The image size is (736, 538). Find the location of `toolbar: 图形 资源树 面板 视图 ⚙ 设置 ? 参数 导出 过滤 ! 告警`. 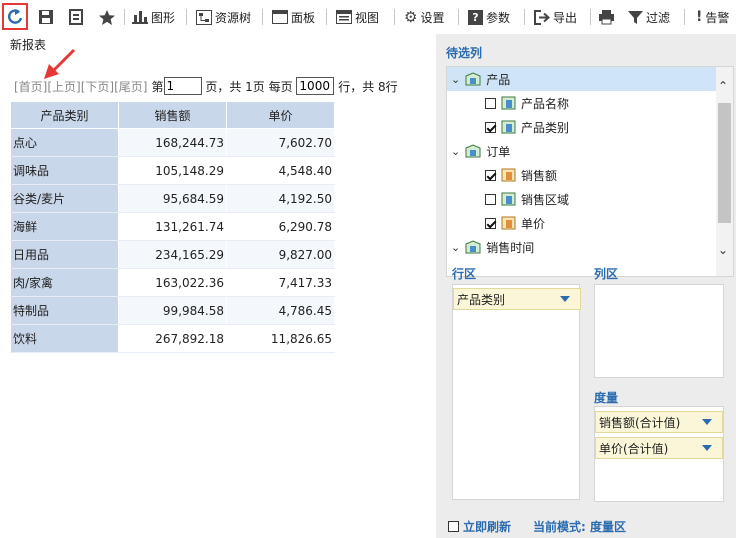

toolbar: 图形 资源树 面板 视图 ⚙ 设置 ? 参数 导出 过滤 ! 告警 is located at coordinates (368, 17).